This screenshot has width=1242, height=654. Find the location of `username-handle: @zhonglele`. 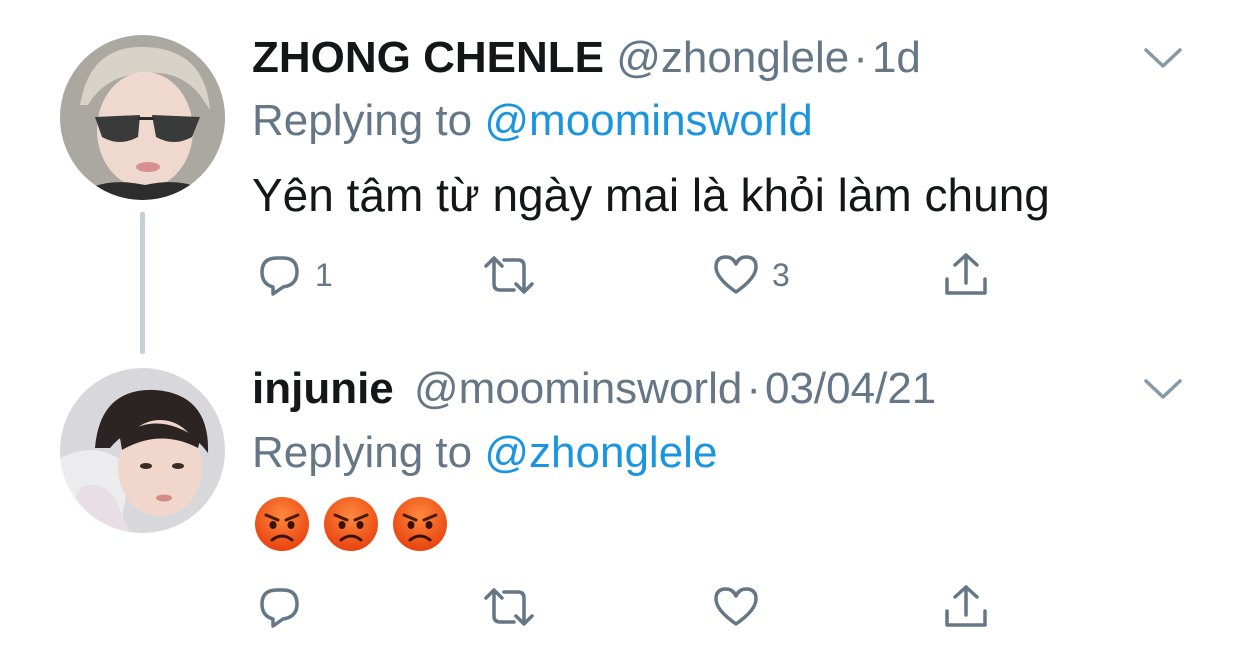

username-handle: @zhonglele is located at coordinates (732, 57).